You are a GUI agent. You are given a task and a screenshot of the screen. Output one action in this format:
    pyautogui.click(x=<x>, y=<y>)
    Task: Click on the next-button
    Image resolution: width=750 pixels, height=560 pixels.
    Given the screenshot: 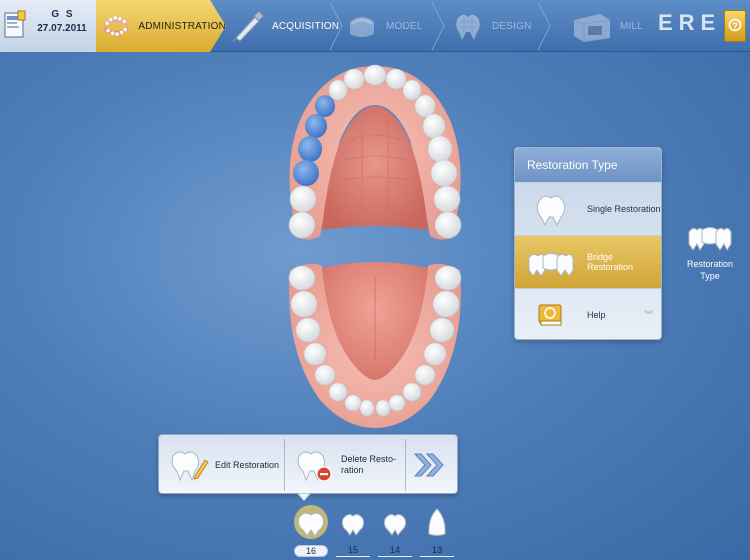 What is the action you would take?
    pyautogui.click(x=429, y=465)
    